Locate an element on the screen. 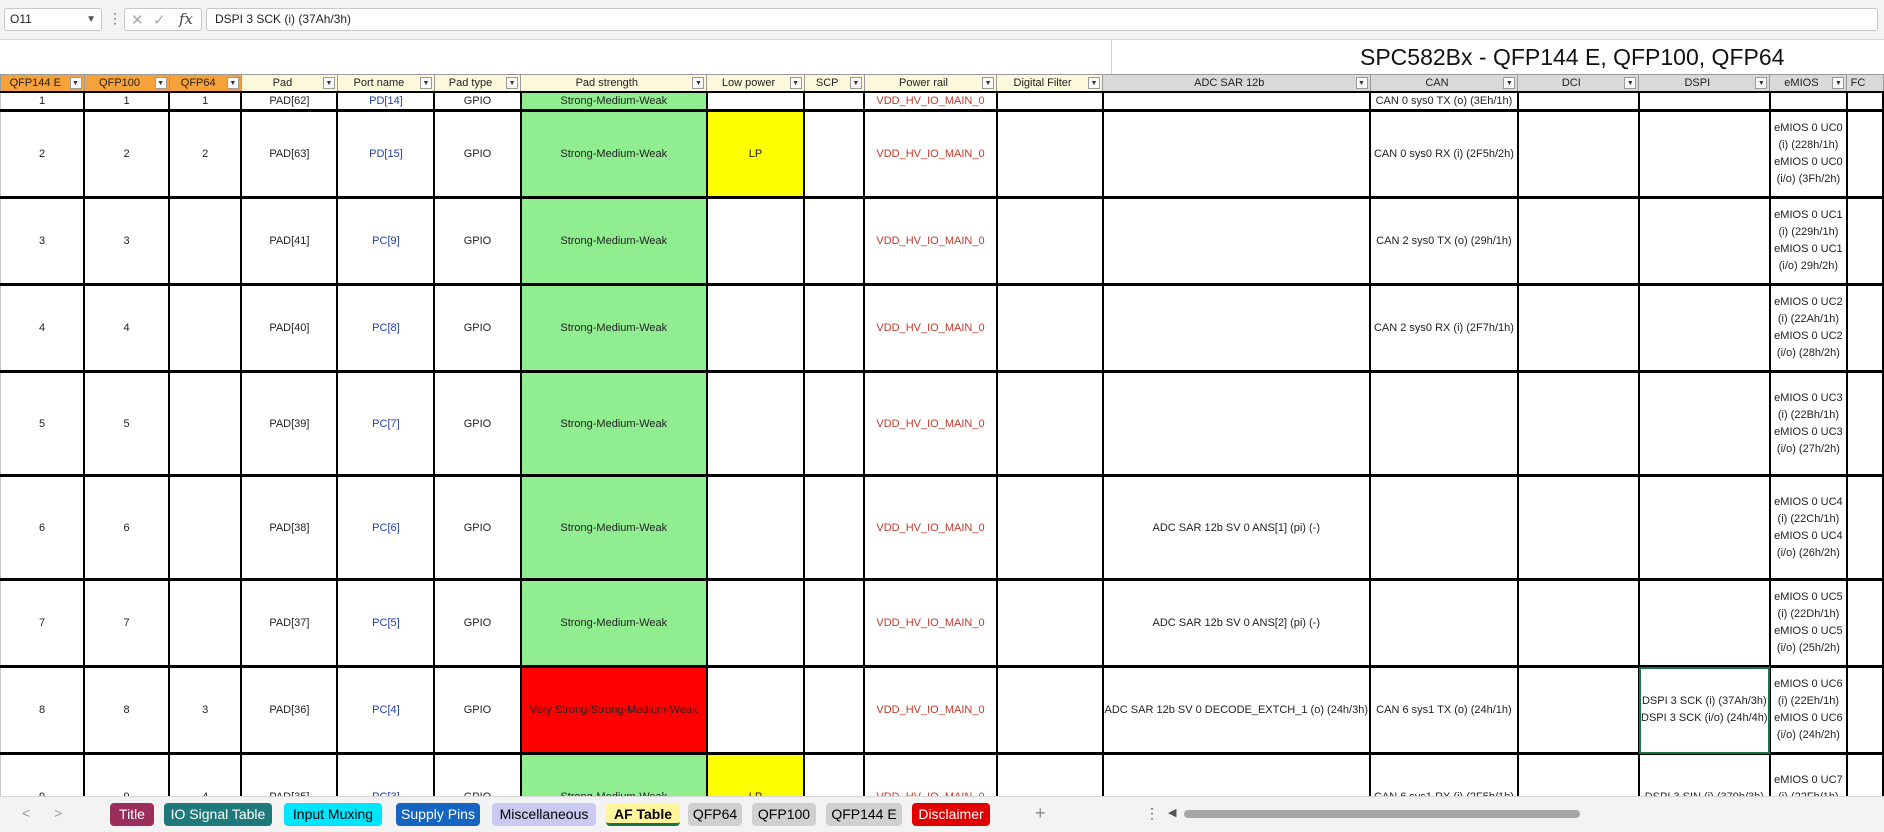 The image size is (1884, 832). cell-port-name: PC[4] is located at coordinates (386, 710).